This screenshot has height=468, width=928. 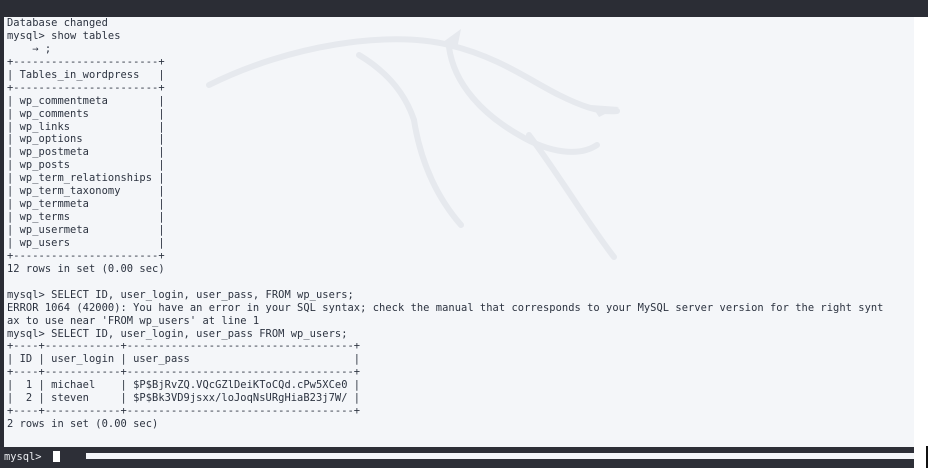 What do you see at coordinates (57, 23) in the screenshot?
I see `terminal-line: Database changed` at bounding box center [57, 23].